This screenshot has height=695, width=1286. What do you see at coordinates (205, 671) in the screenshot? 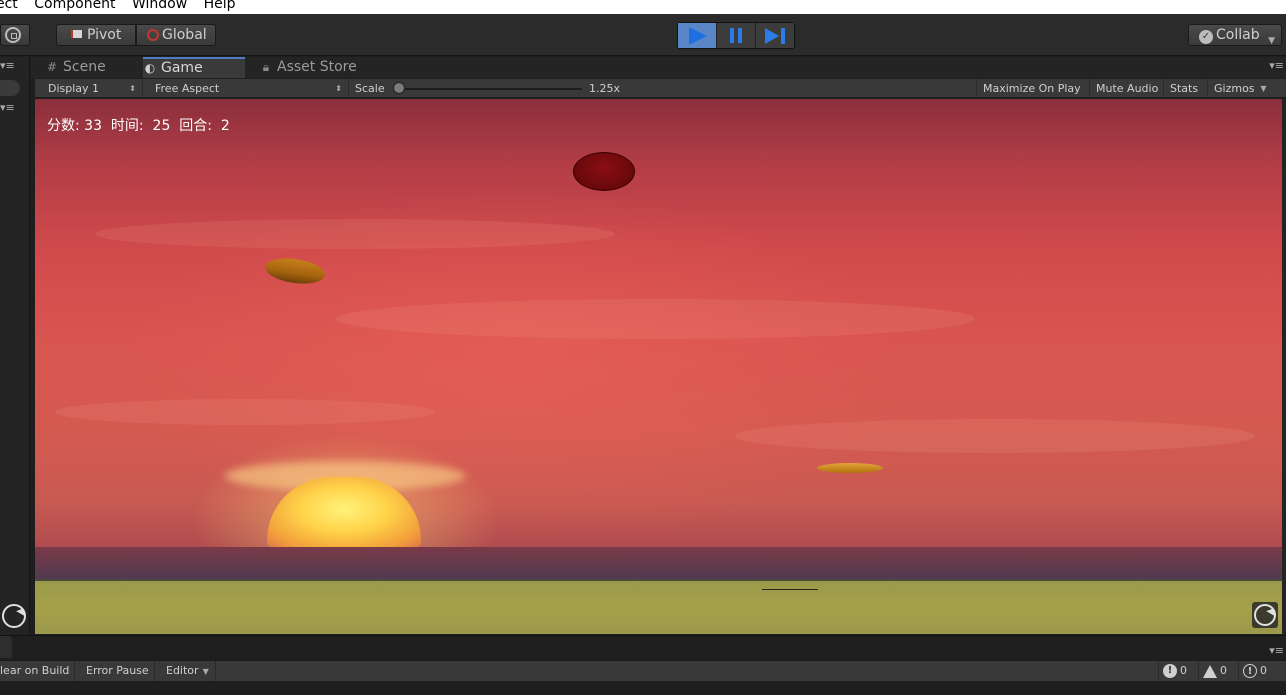
I see `chevron-down-icon-3: ▼` at bounding box center [205, 671].